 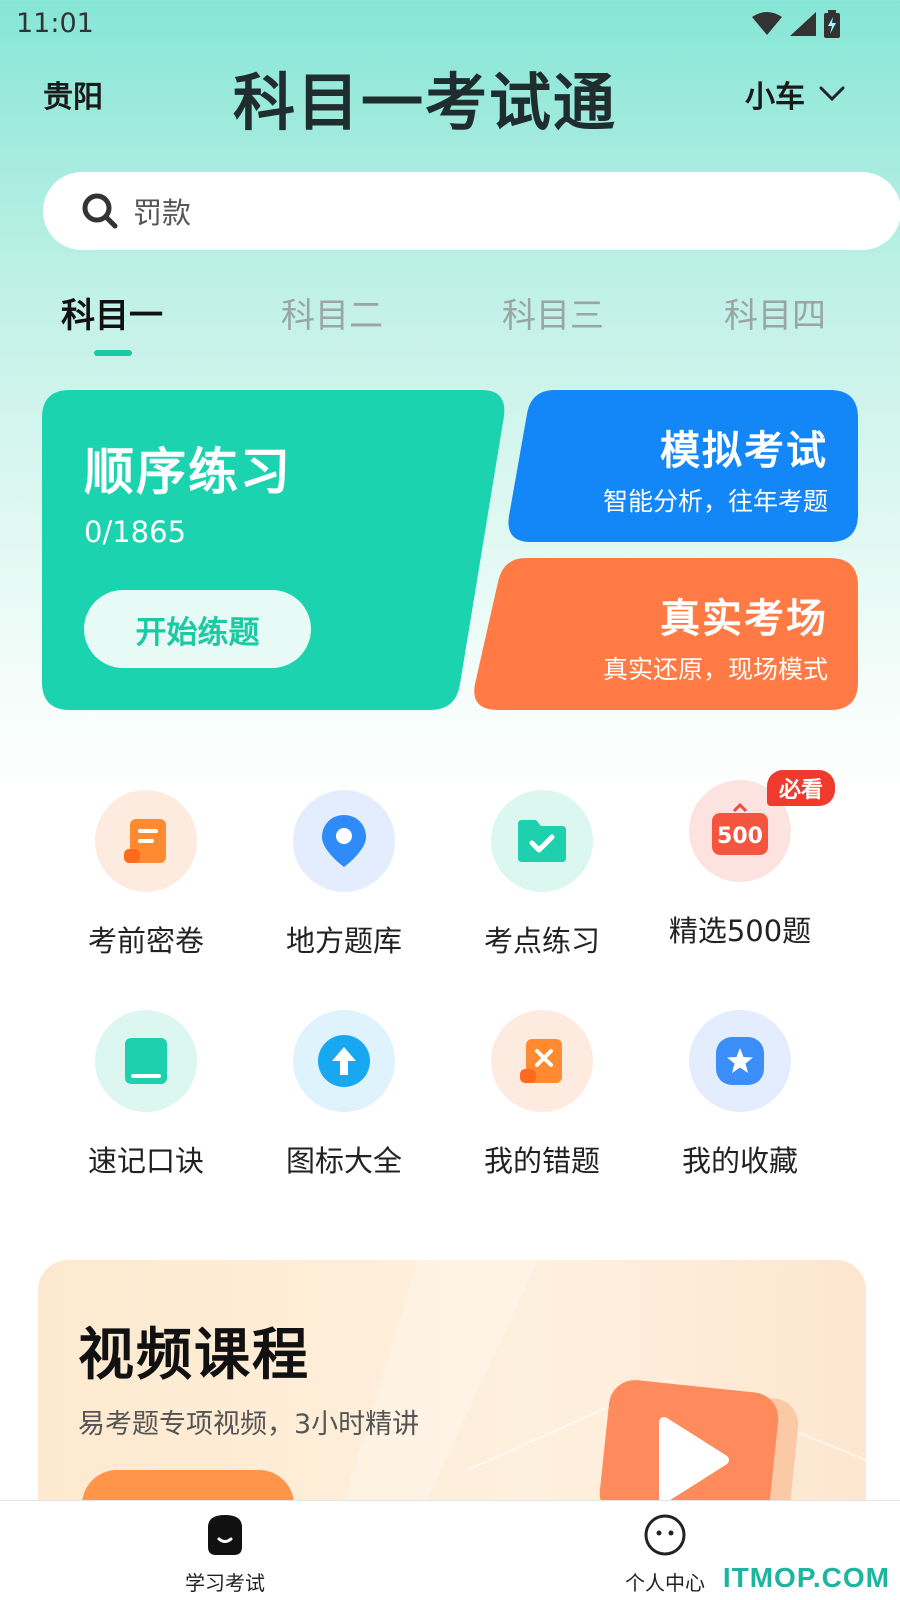 What do you see at coordinates (715, 669) in the screenshot?
I see `real-exam-subtitle: 真实还原，现场模式` at bounding box center [715, 669].